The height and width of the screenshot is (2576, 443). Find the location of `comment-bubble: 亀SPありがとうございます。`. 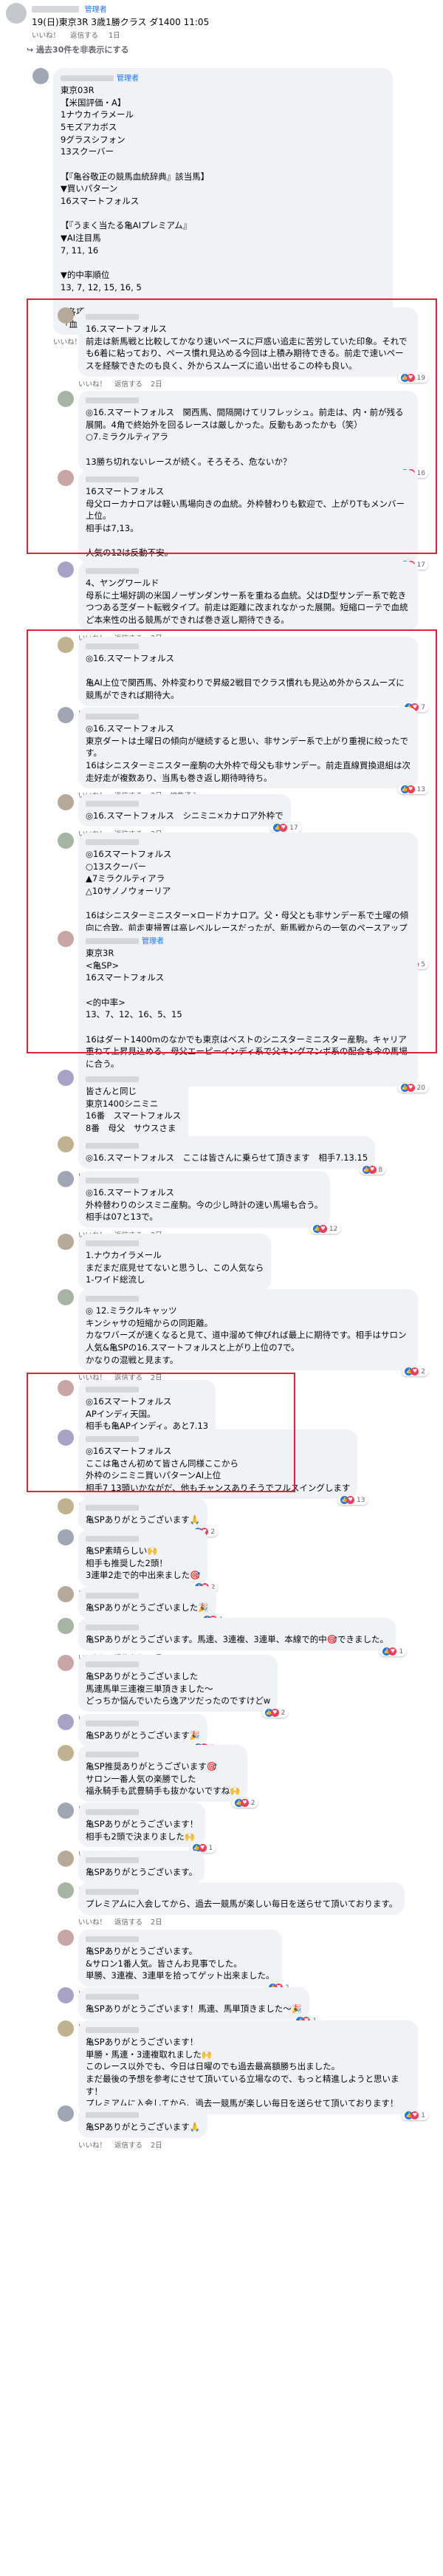

comment-bubble: 亀SPありがとうございます。 is located at coordinates (141, 1867).